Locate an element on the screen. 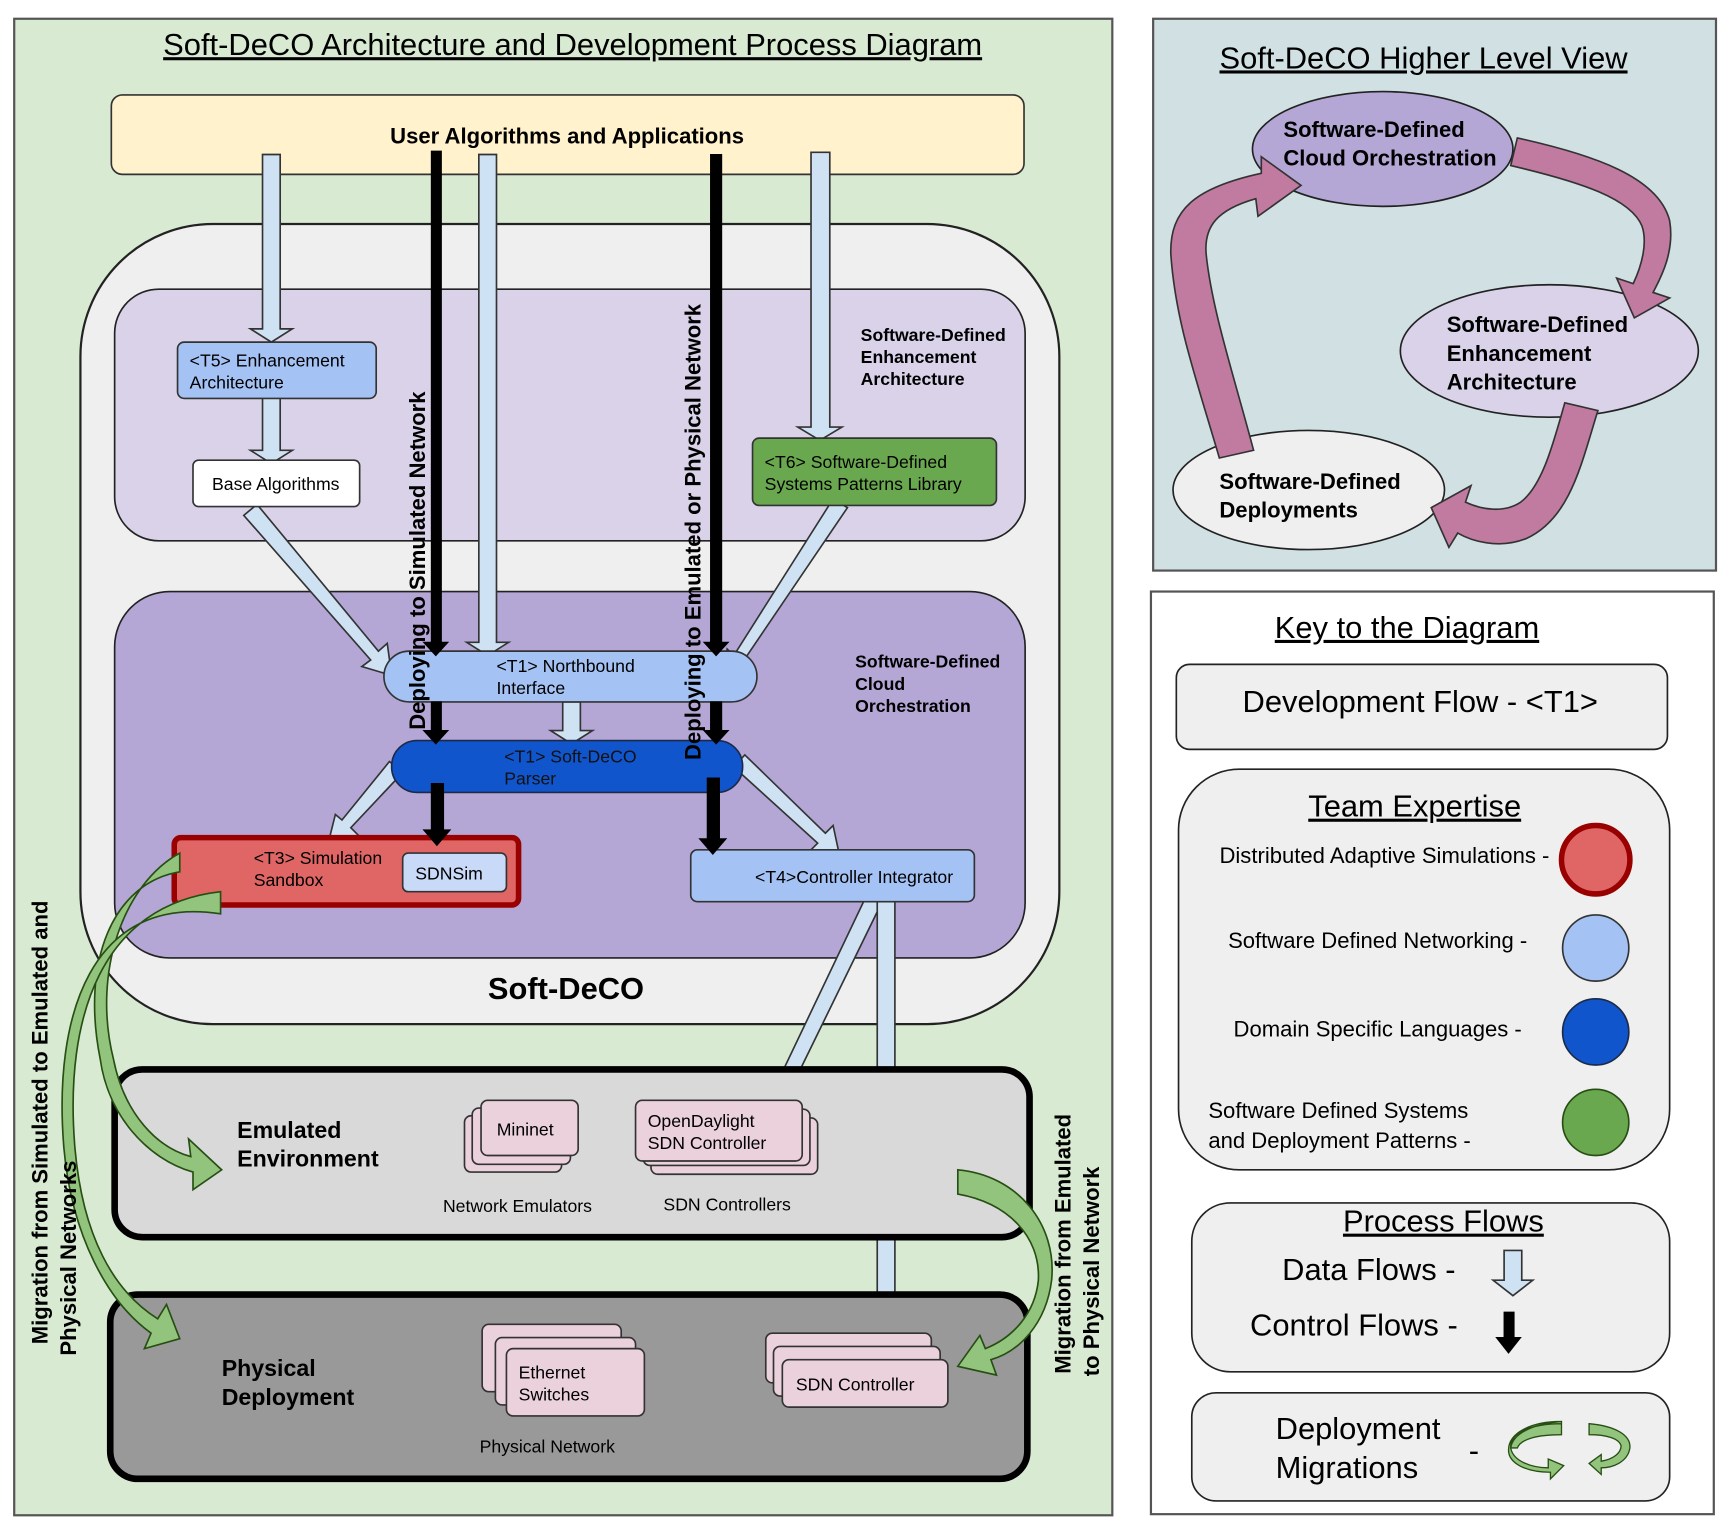 The height and width of the screenshot is (1523, 1728). migrations-label: Migrations is located at coordinates (1347, 1467).